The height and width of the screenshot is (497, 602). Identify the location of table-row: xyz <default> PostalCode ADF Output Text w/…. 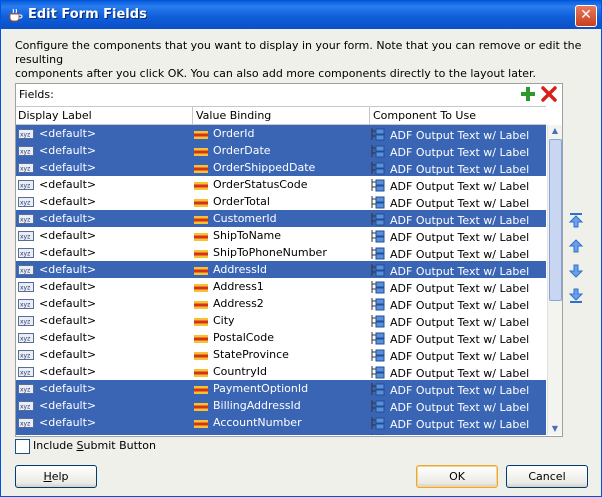
(281, 337).